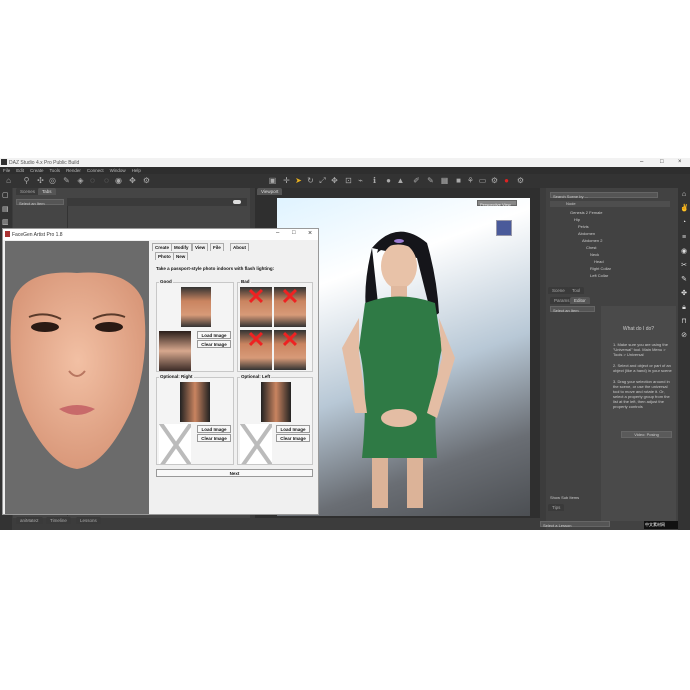 The height and width of the screenshot is (690, 690). Describe the element at coordinates (430, 180) in the screenshot. I see `edit-icon: ✎` at that location.